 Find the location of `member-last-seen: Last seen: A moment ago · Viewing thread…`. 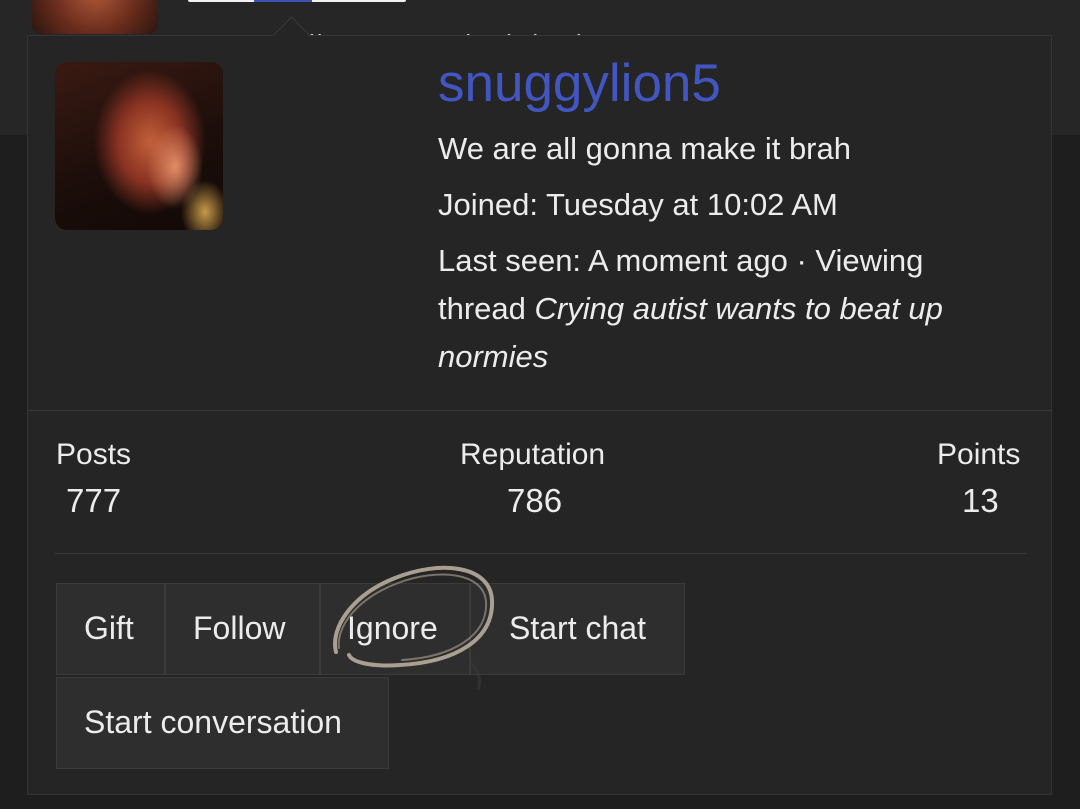

member-last-seen: Last seen: A moment ago · Viewing thread… is located at coordinates (728, 309).